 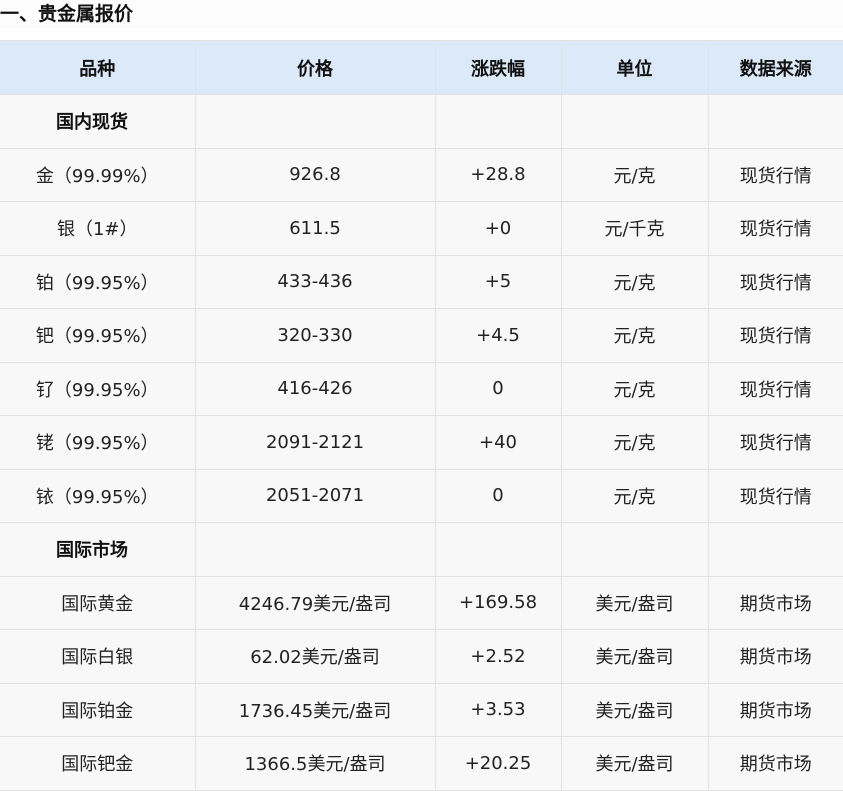 What do you see at coordinates (98, 549) in the screenshot?
I see `group-label: 国际市场` at bounding box center [98, 549].